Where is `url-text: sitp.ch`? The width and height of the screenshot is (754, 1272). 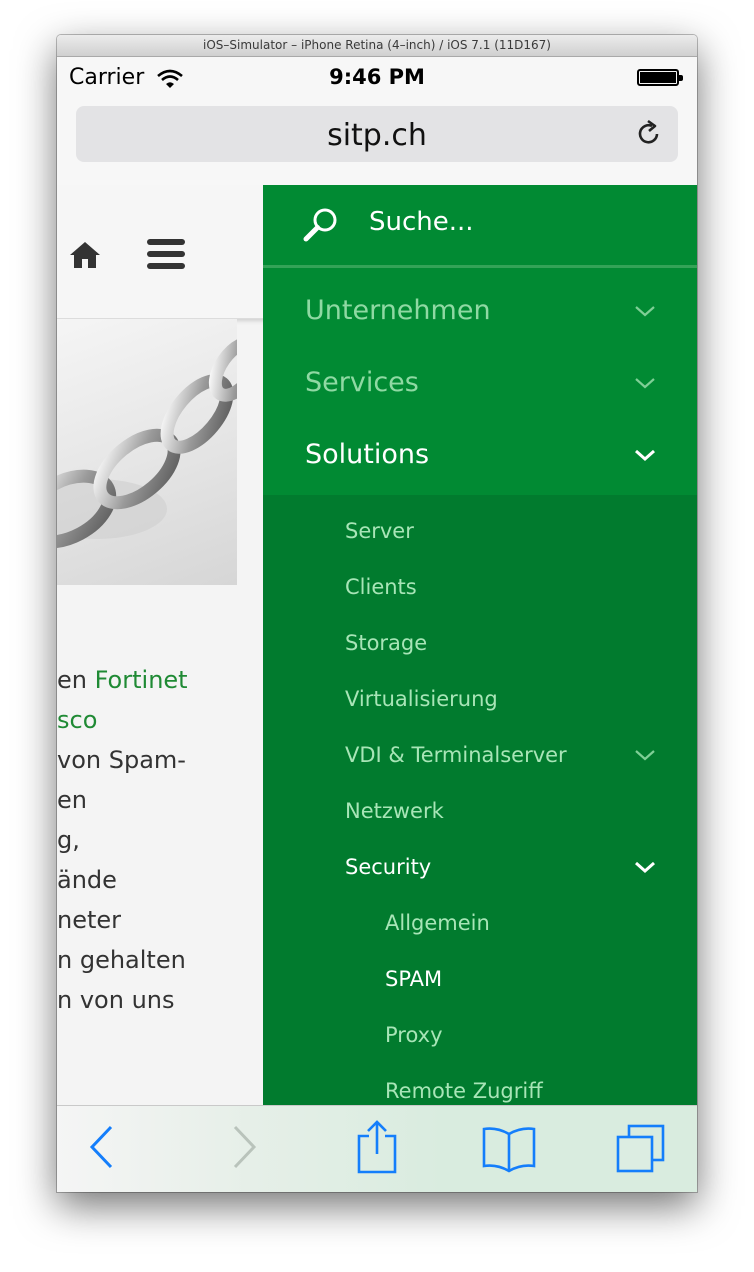 url-text: sitp.ch is located at coordinates (377, 135).